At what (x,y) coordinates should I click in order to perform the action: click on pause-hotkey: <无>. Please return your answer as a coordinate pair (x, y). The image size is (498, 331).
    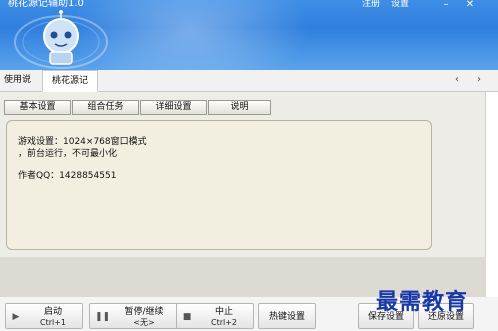
    Looking at the image, I should click on (144, 322).